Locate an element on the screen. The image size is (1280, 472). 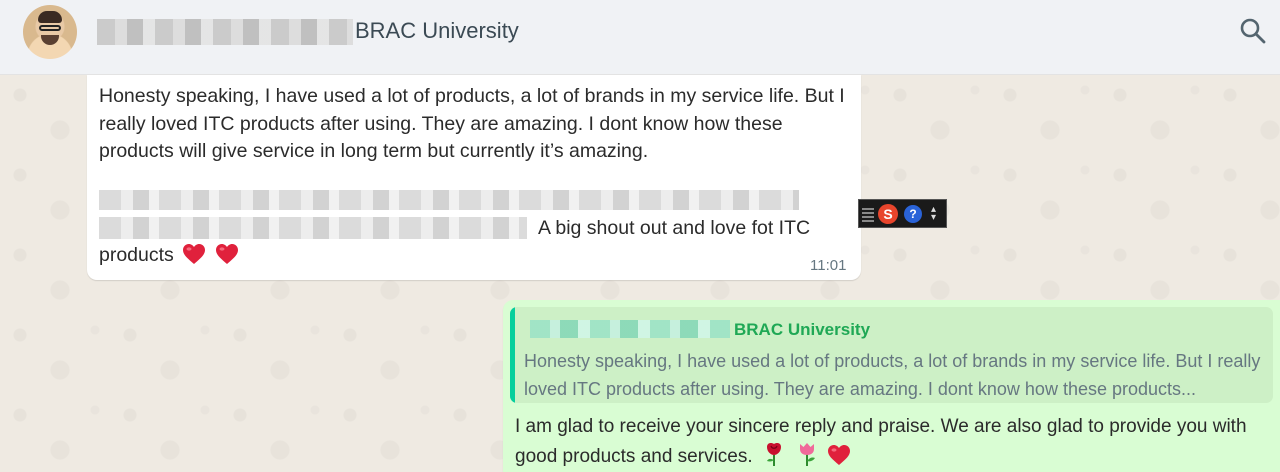
avatar is located at coordinates (50, 32).